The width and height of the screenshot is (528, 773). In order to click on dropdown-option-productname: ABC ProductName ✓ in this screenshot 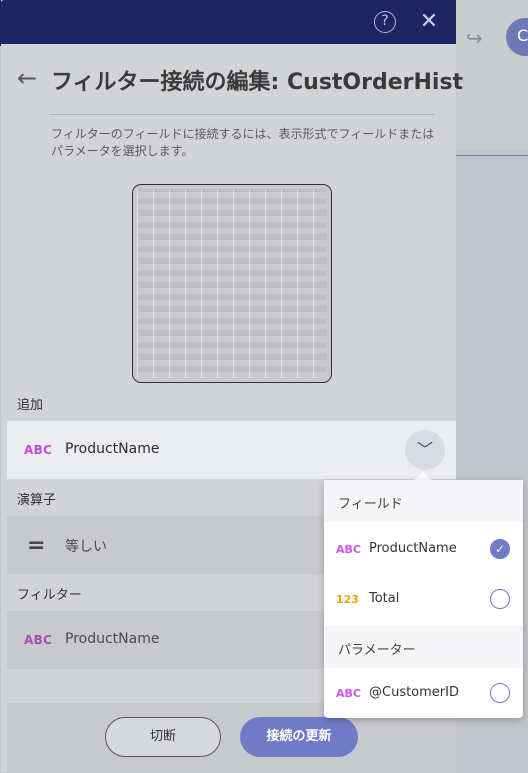, I will do `click(423, 550)`.